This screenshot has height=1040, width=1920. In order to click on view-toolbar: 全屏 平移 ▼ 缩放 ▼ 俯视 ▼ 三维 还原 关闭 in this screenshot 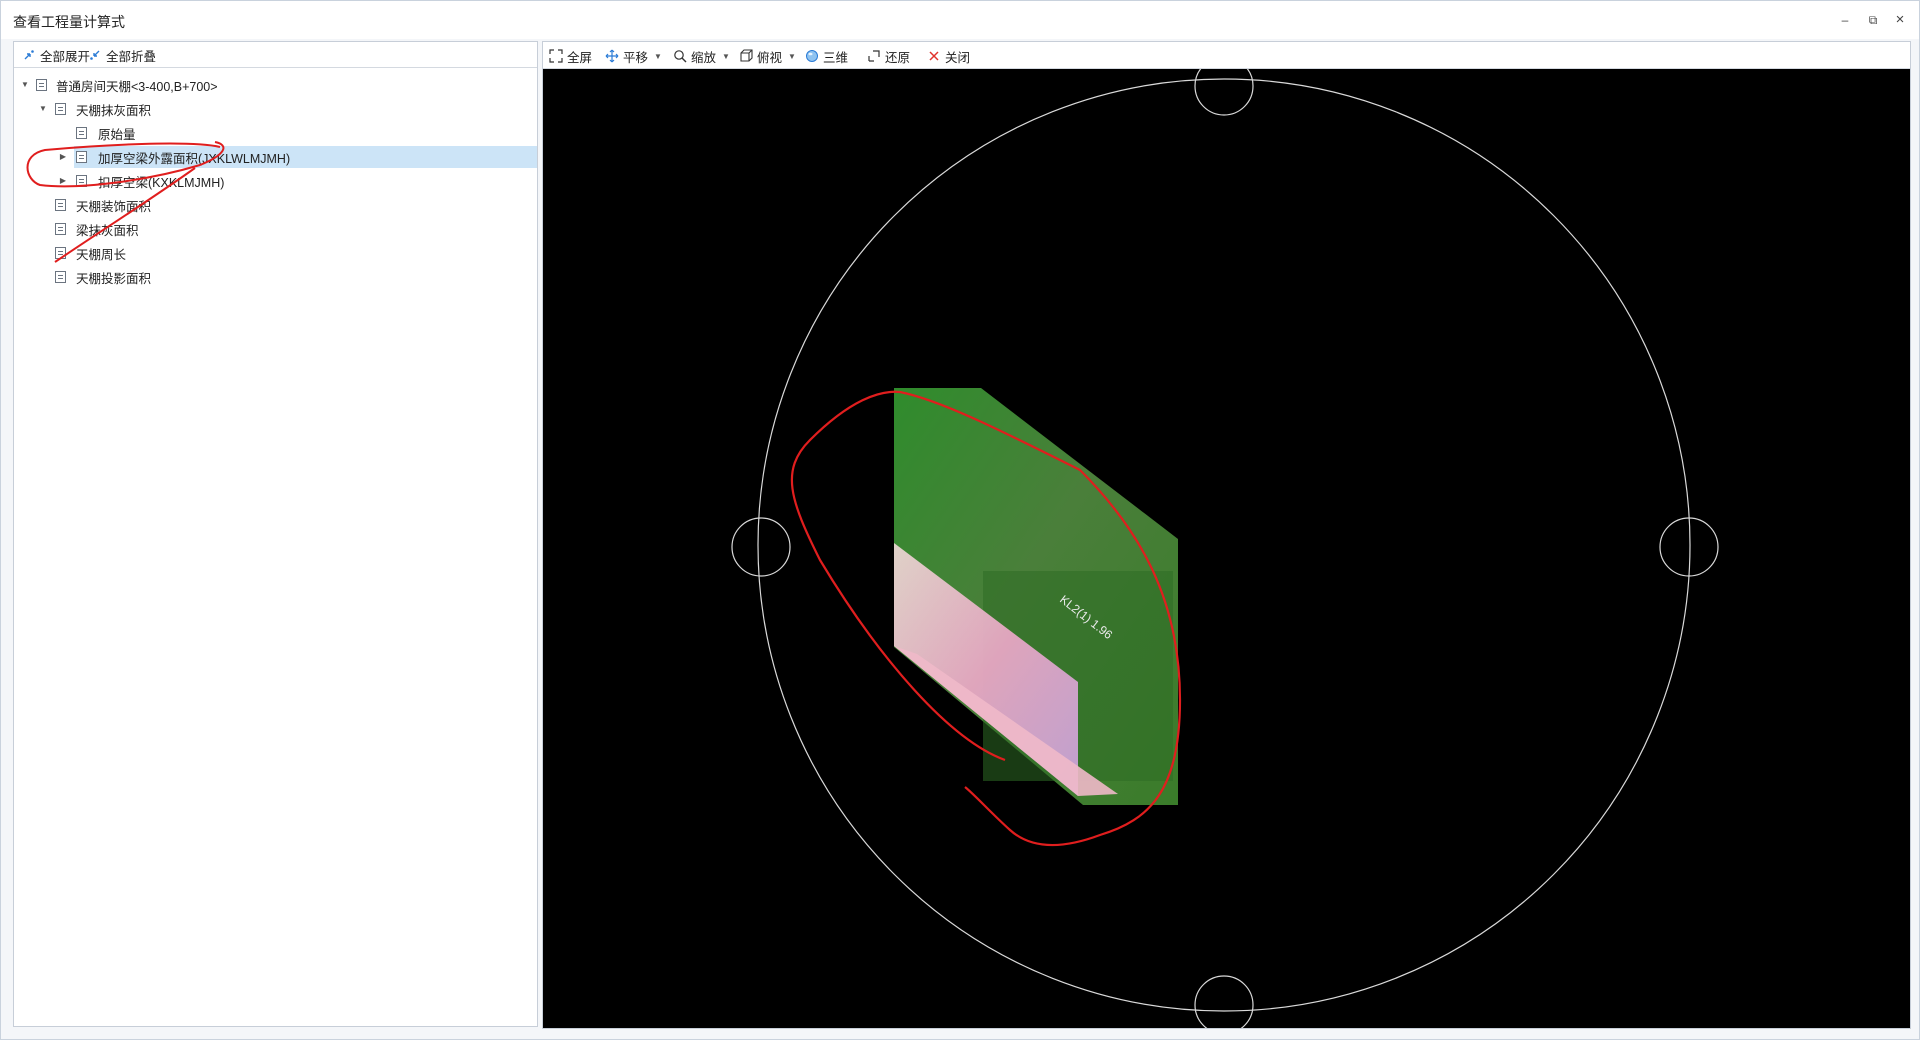, I will do `click(1226, 55)`.